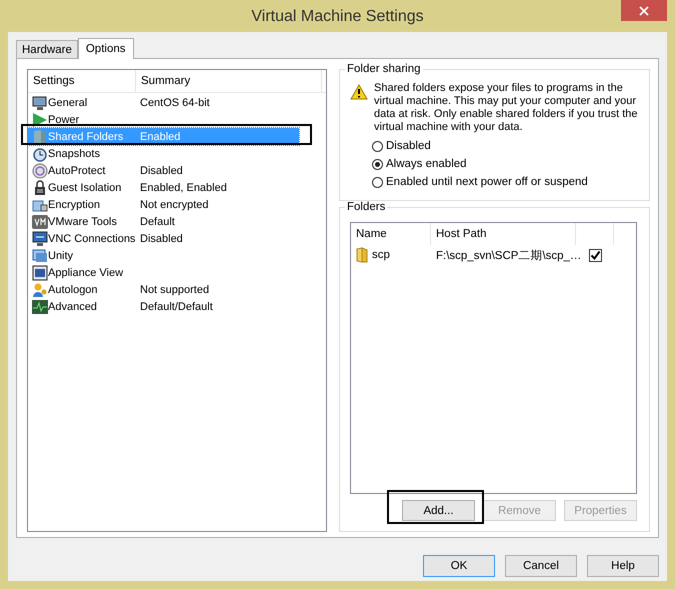  I want to click on pulse-icon, so click(40, 306).